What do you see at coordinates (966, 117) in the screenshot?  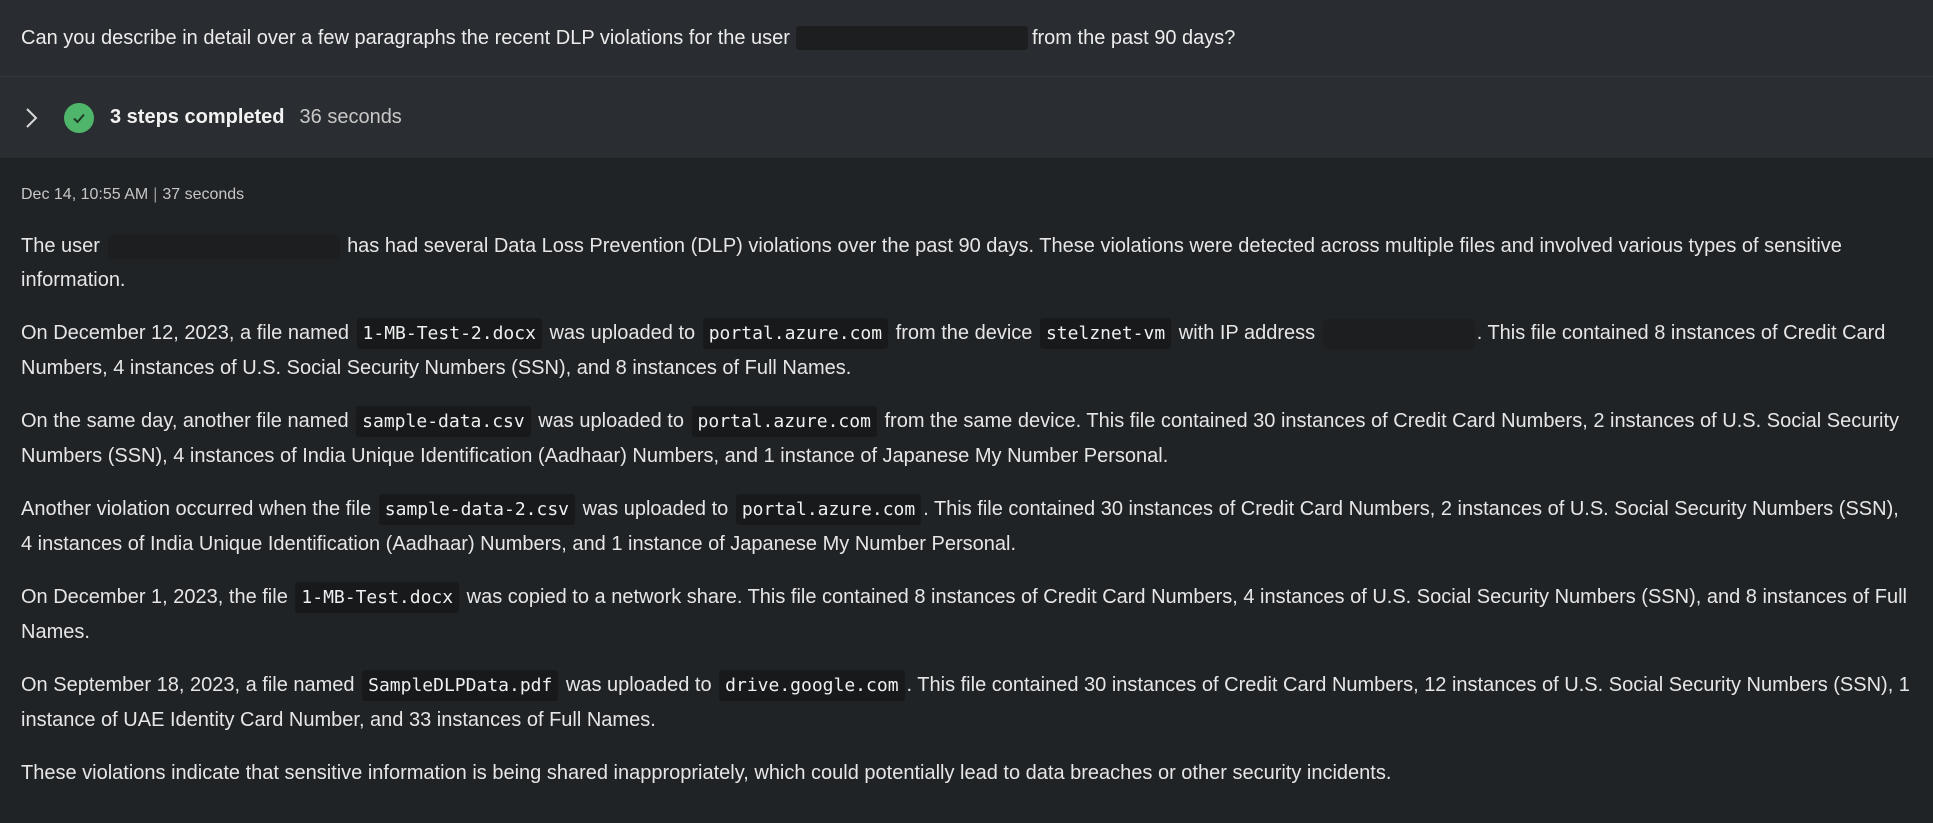 I see `steps-summary: 3 steps completed 36 seconds` at bounding box center [966, 117].